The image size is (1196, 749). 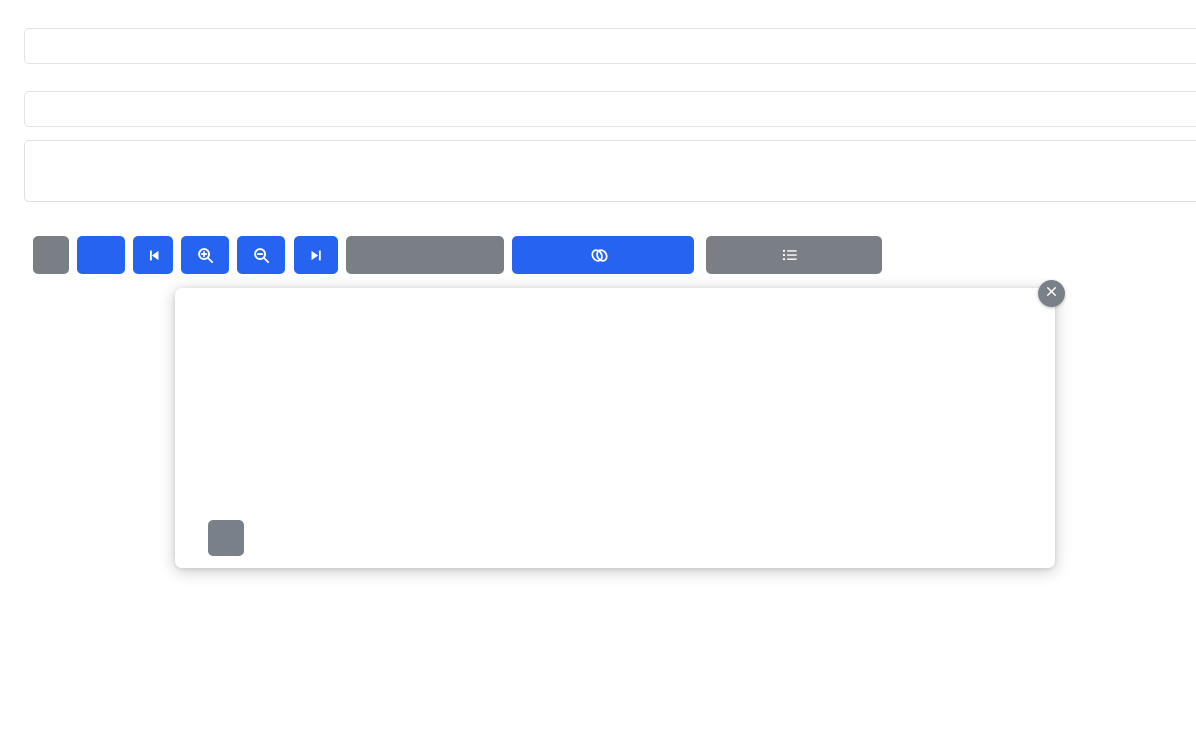 I want to click on close-icon, so click(x=1051, y=294).